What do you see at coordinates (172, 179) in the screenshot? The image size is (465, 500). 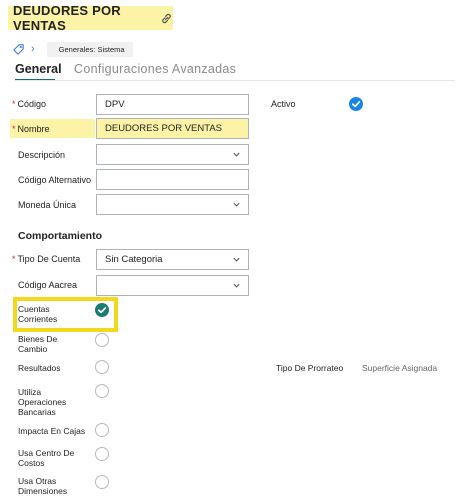 I see `codigo-alternativo-input` at bounding box center [172, 179].